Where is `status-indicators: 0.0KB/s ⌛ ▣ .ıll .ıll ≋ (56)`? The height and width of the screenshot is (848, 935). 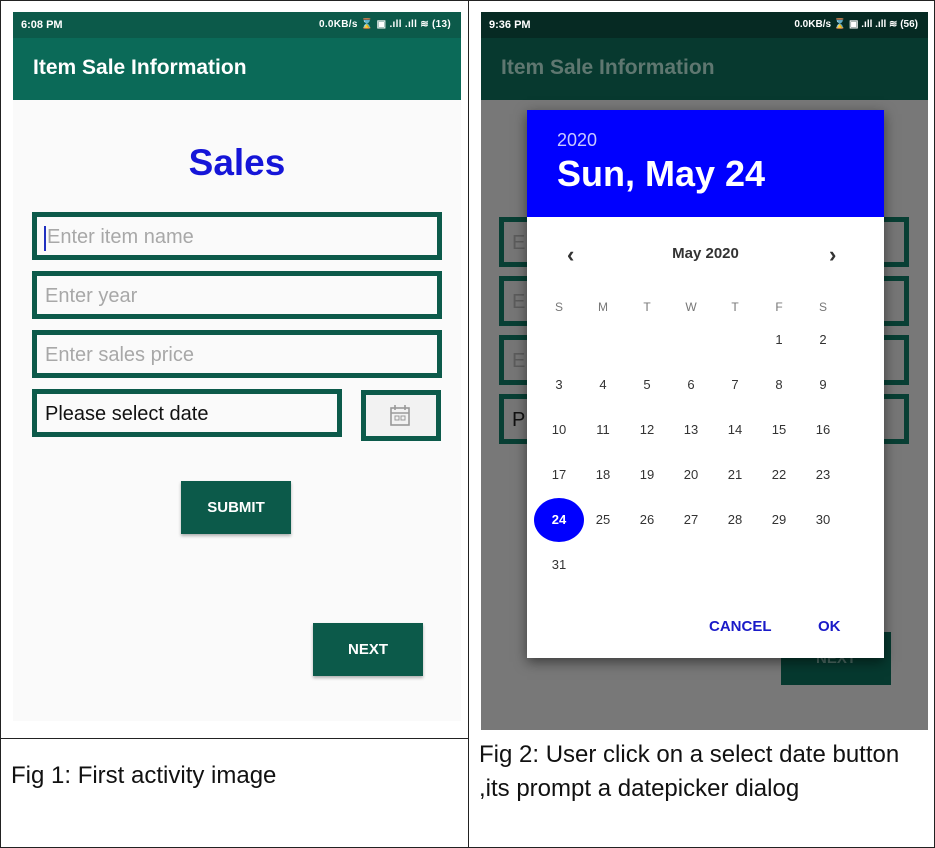
status-indicators: 0.0KB/s ⌛ ▣ .ıll .ıll ≋ (56) is located at coordinates (856, 24).